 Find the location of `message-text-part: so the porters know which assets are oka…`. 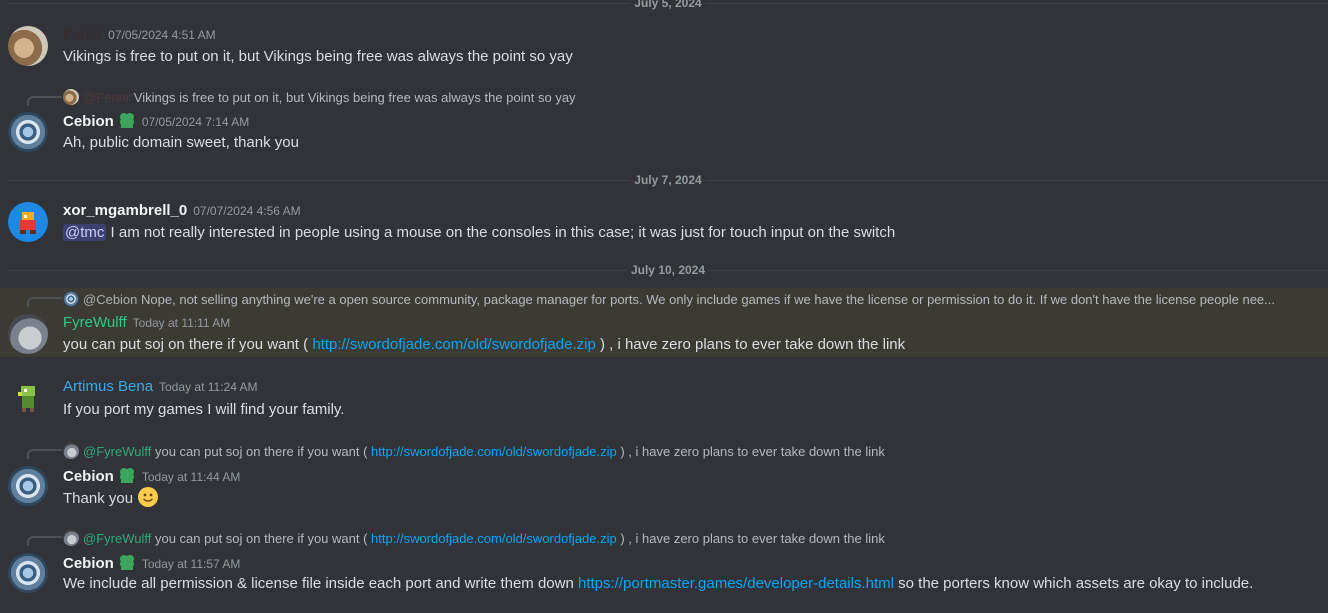

message-text-part: so the porters know which assets are oka… is located at coordinates (1073, 583).